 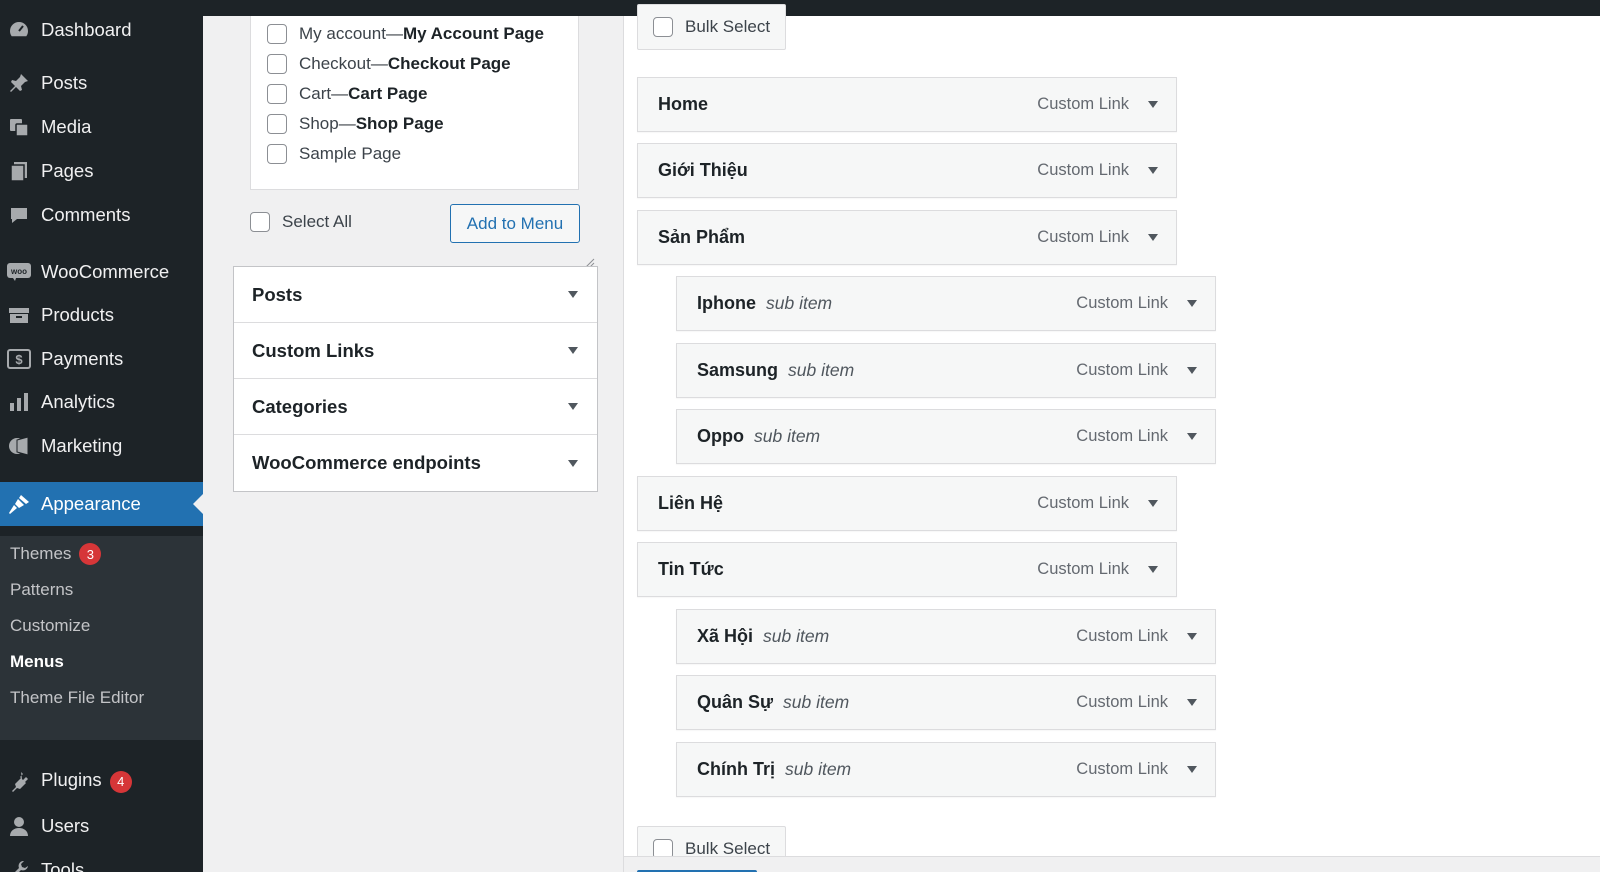 I want to click on page-option-sample-page: Sample Page, so click(x=334, y=154).